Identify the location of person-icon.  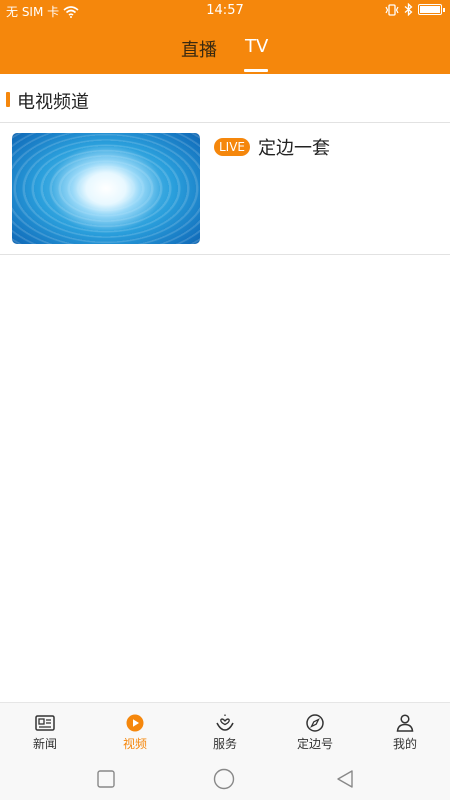
(405, 723).